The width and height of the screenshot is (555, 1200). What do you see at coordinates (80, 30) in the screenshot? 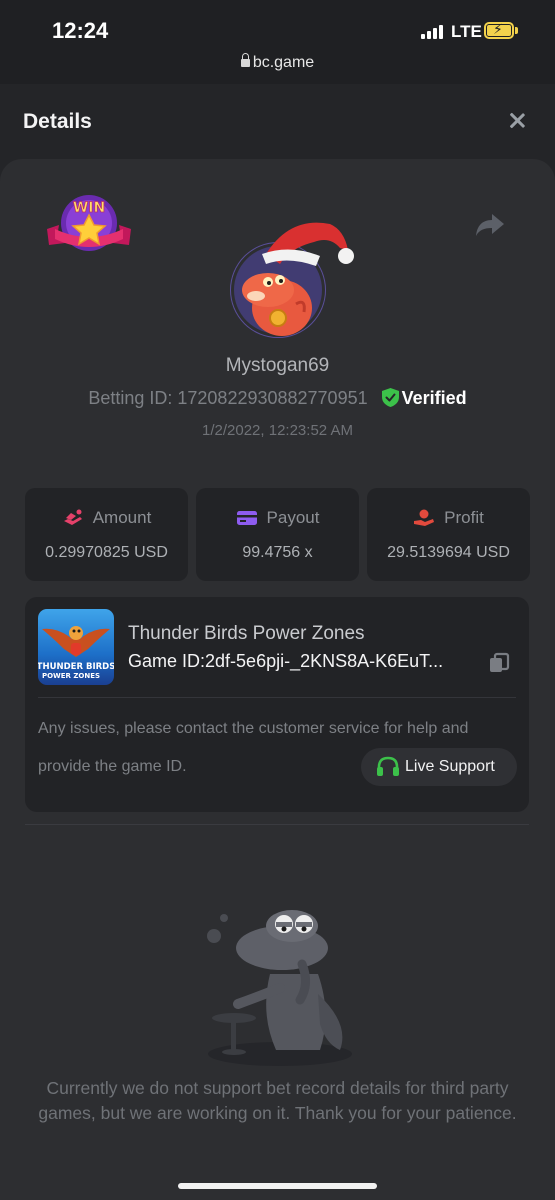
I see `clock: 12:24` at bounding box center [80, 30].